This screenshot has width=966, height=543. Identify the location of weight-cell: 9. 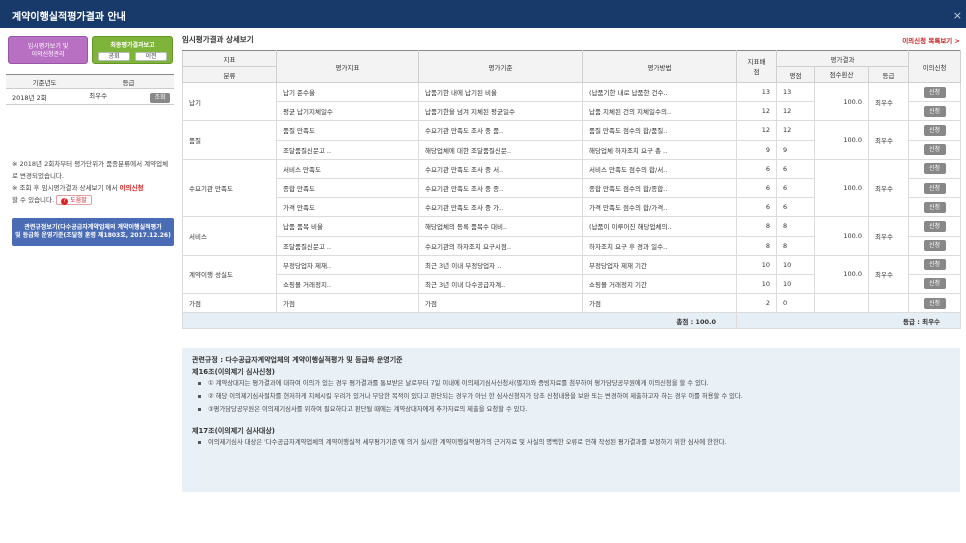
(756, 149).